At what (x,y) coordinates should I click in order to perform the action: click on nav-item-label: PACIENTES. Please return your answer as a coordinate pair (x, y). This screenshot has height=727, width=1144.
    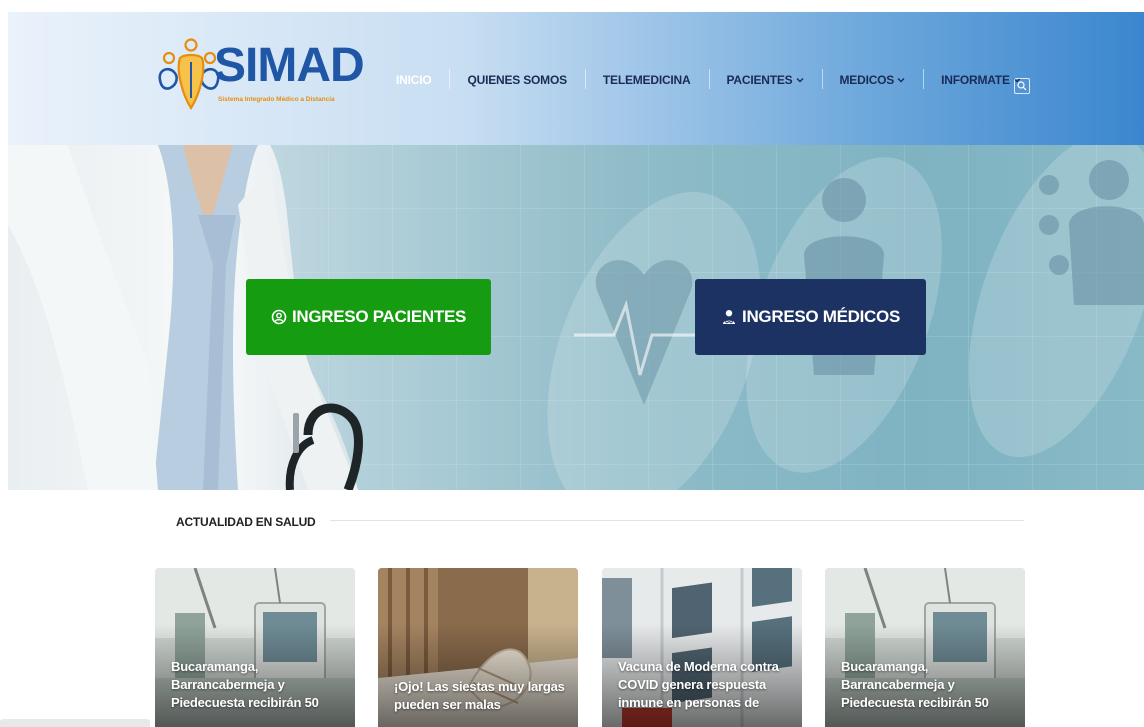
    Looking at the image, I should click on (759, 80).